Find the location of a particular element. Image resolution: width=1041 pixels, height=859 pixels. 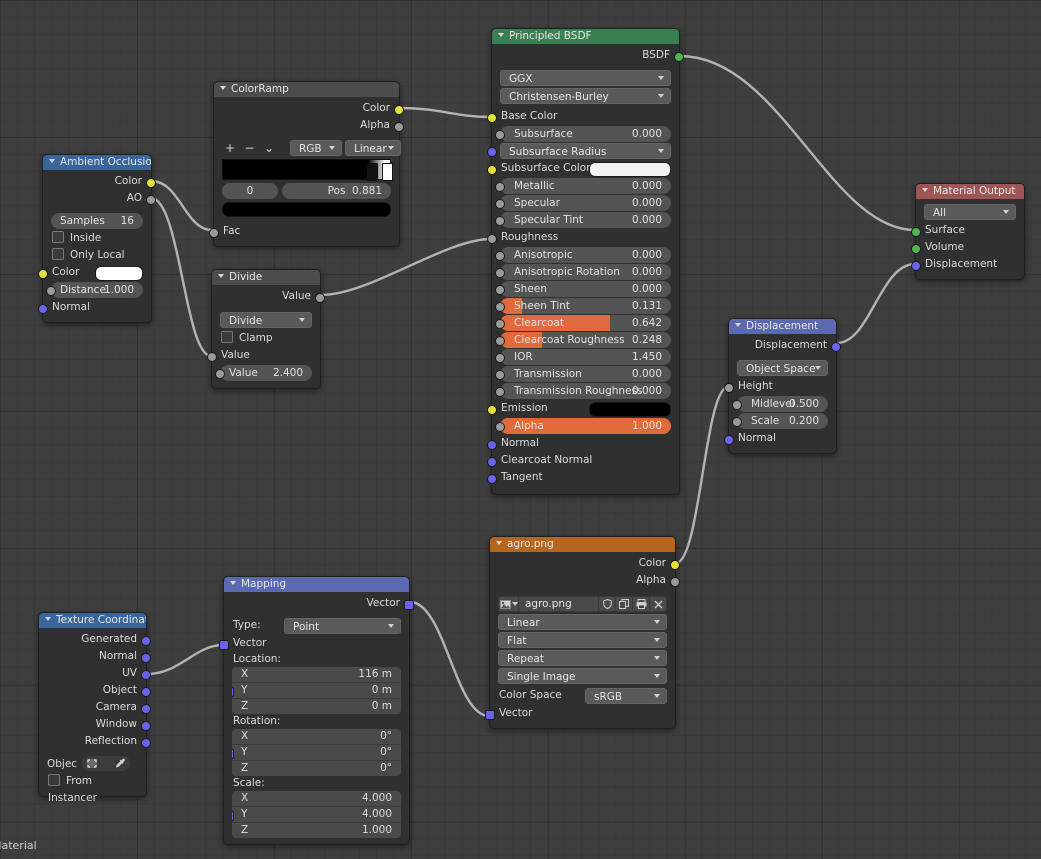

checkbox-inside: Inside is located at coordinates (97, 238).